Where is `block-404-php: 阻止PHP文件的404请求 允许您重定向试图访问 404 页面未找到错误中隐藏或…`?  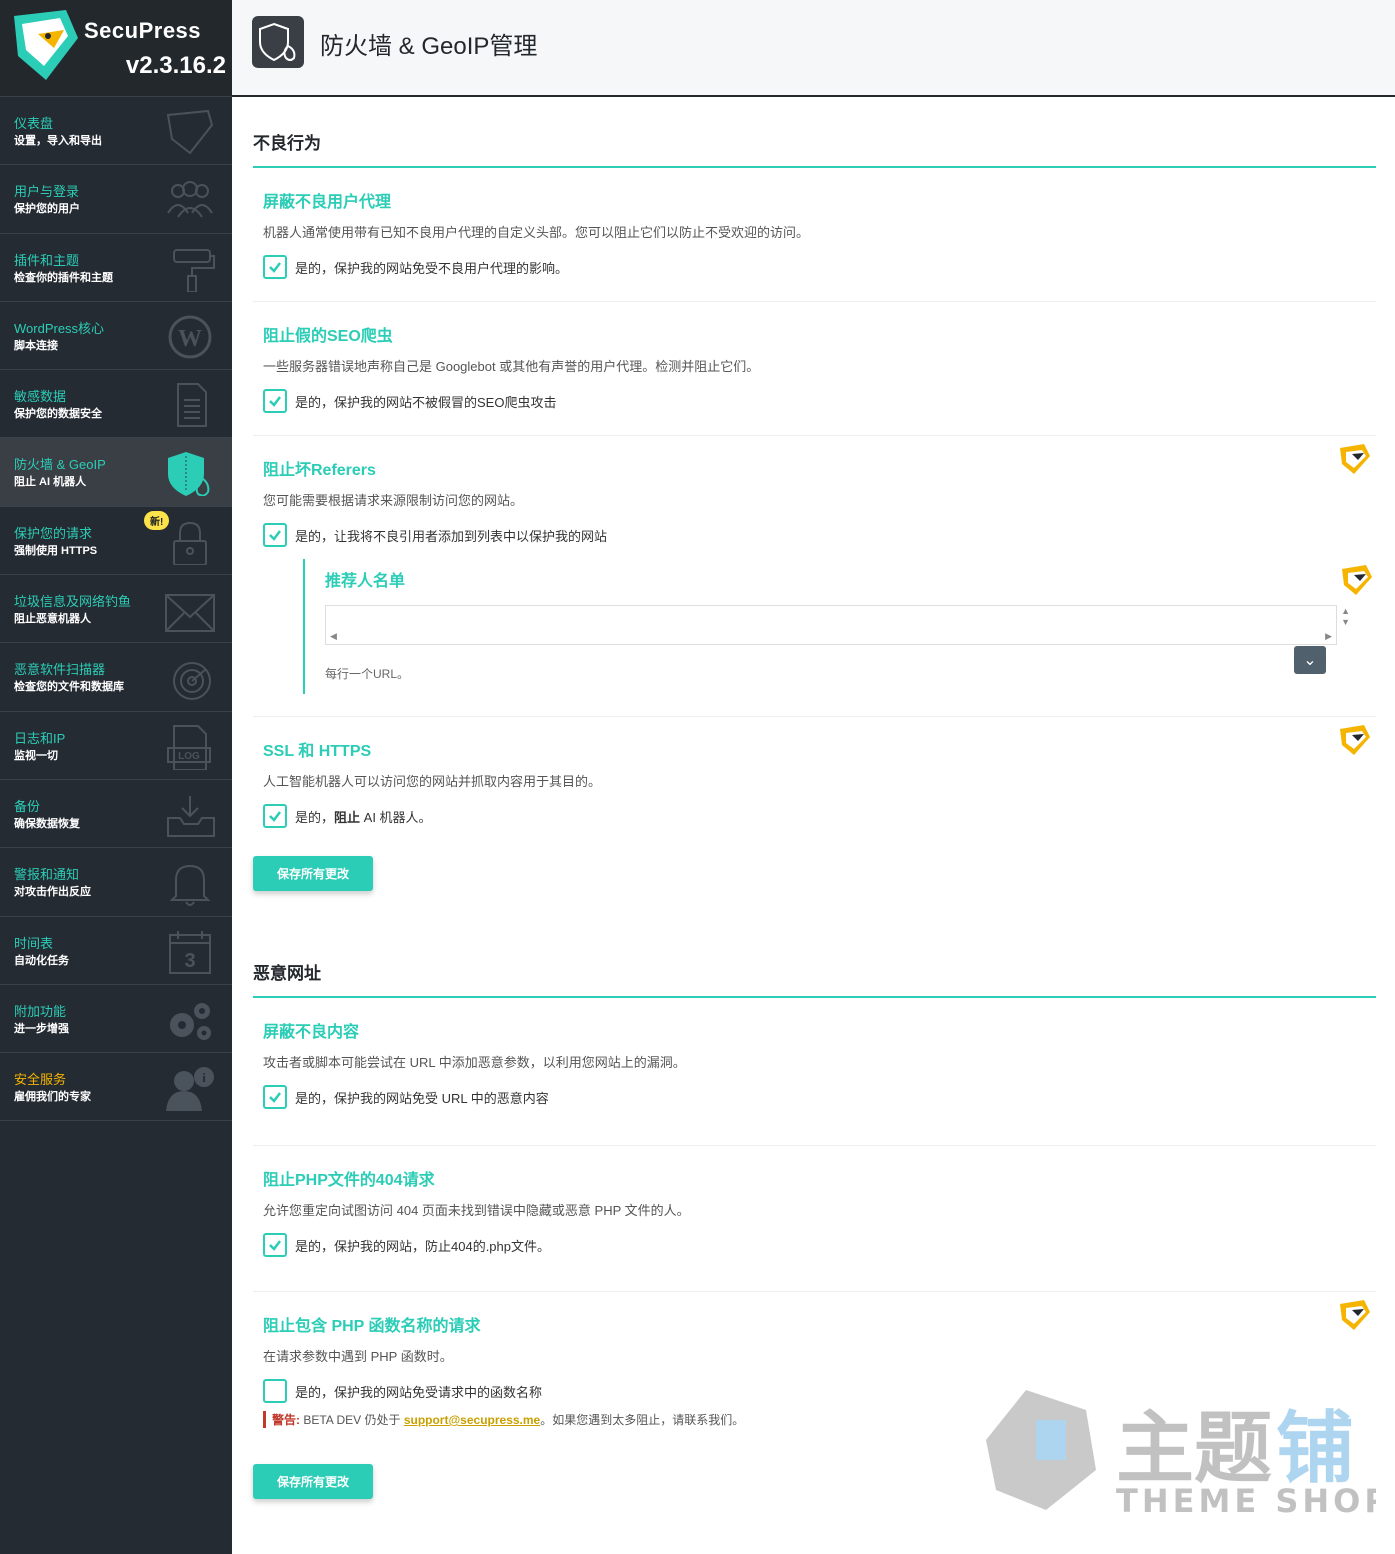 block-404-php: 阻止PHP文件的404请求 允许您重定向试图访问 404 页面未找到错误中隐藏或… is located at coordinates (814, 1219).